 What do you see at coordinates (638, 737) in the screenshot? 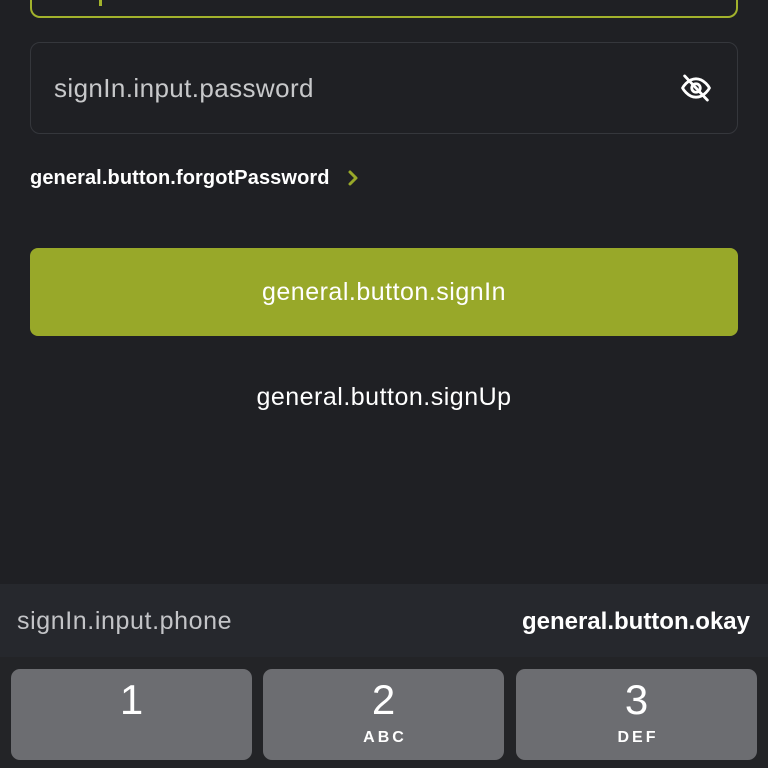
I see `key-letters: DEF` at bounding box center [638, 737].